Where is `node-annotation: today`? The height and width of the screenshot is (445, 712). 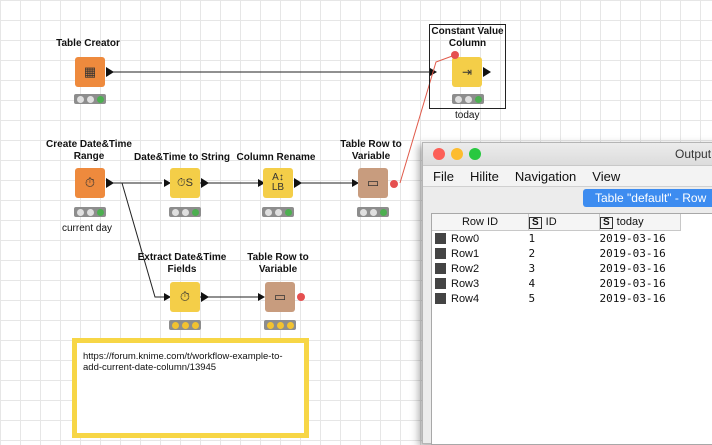
node-annotation: today is located at coordinates (467, 115).